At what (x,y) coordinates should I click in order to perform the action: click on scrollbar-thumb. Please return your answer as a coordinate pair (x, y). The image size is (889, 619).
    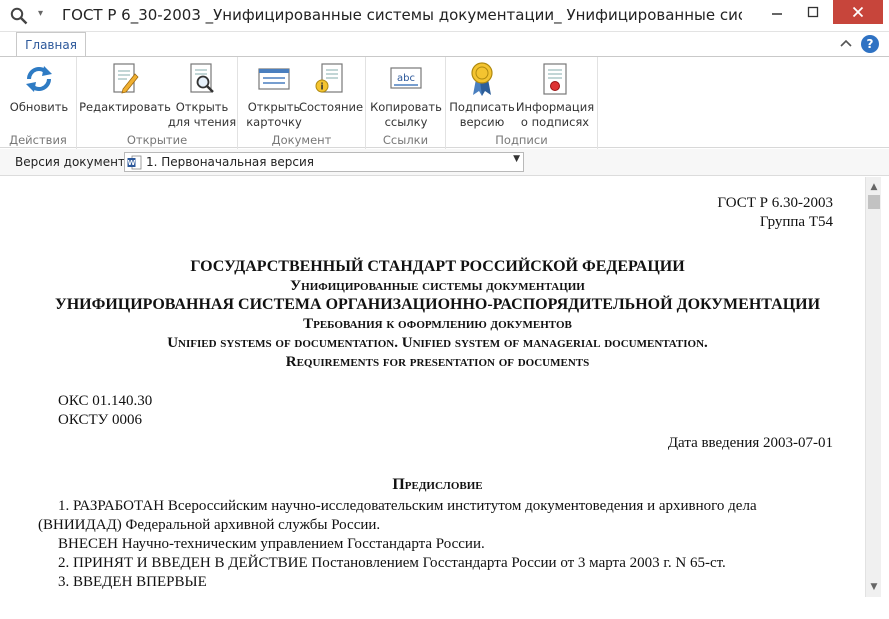
    Looking at the image, I should click on (874, 202).